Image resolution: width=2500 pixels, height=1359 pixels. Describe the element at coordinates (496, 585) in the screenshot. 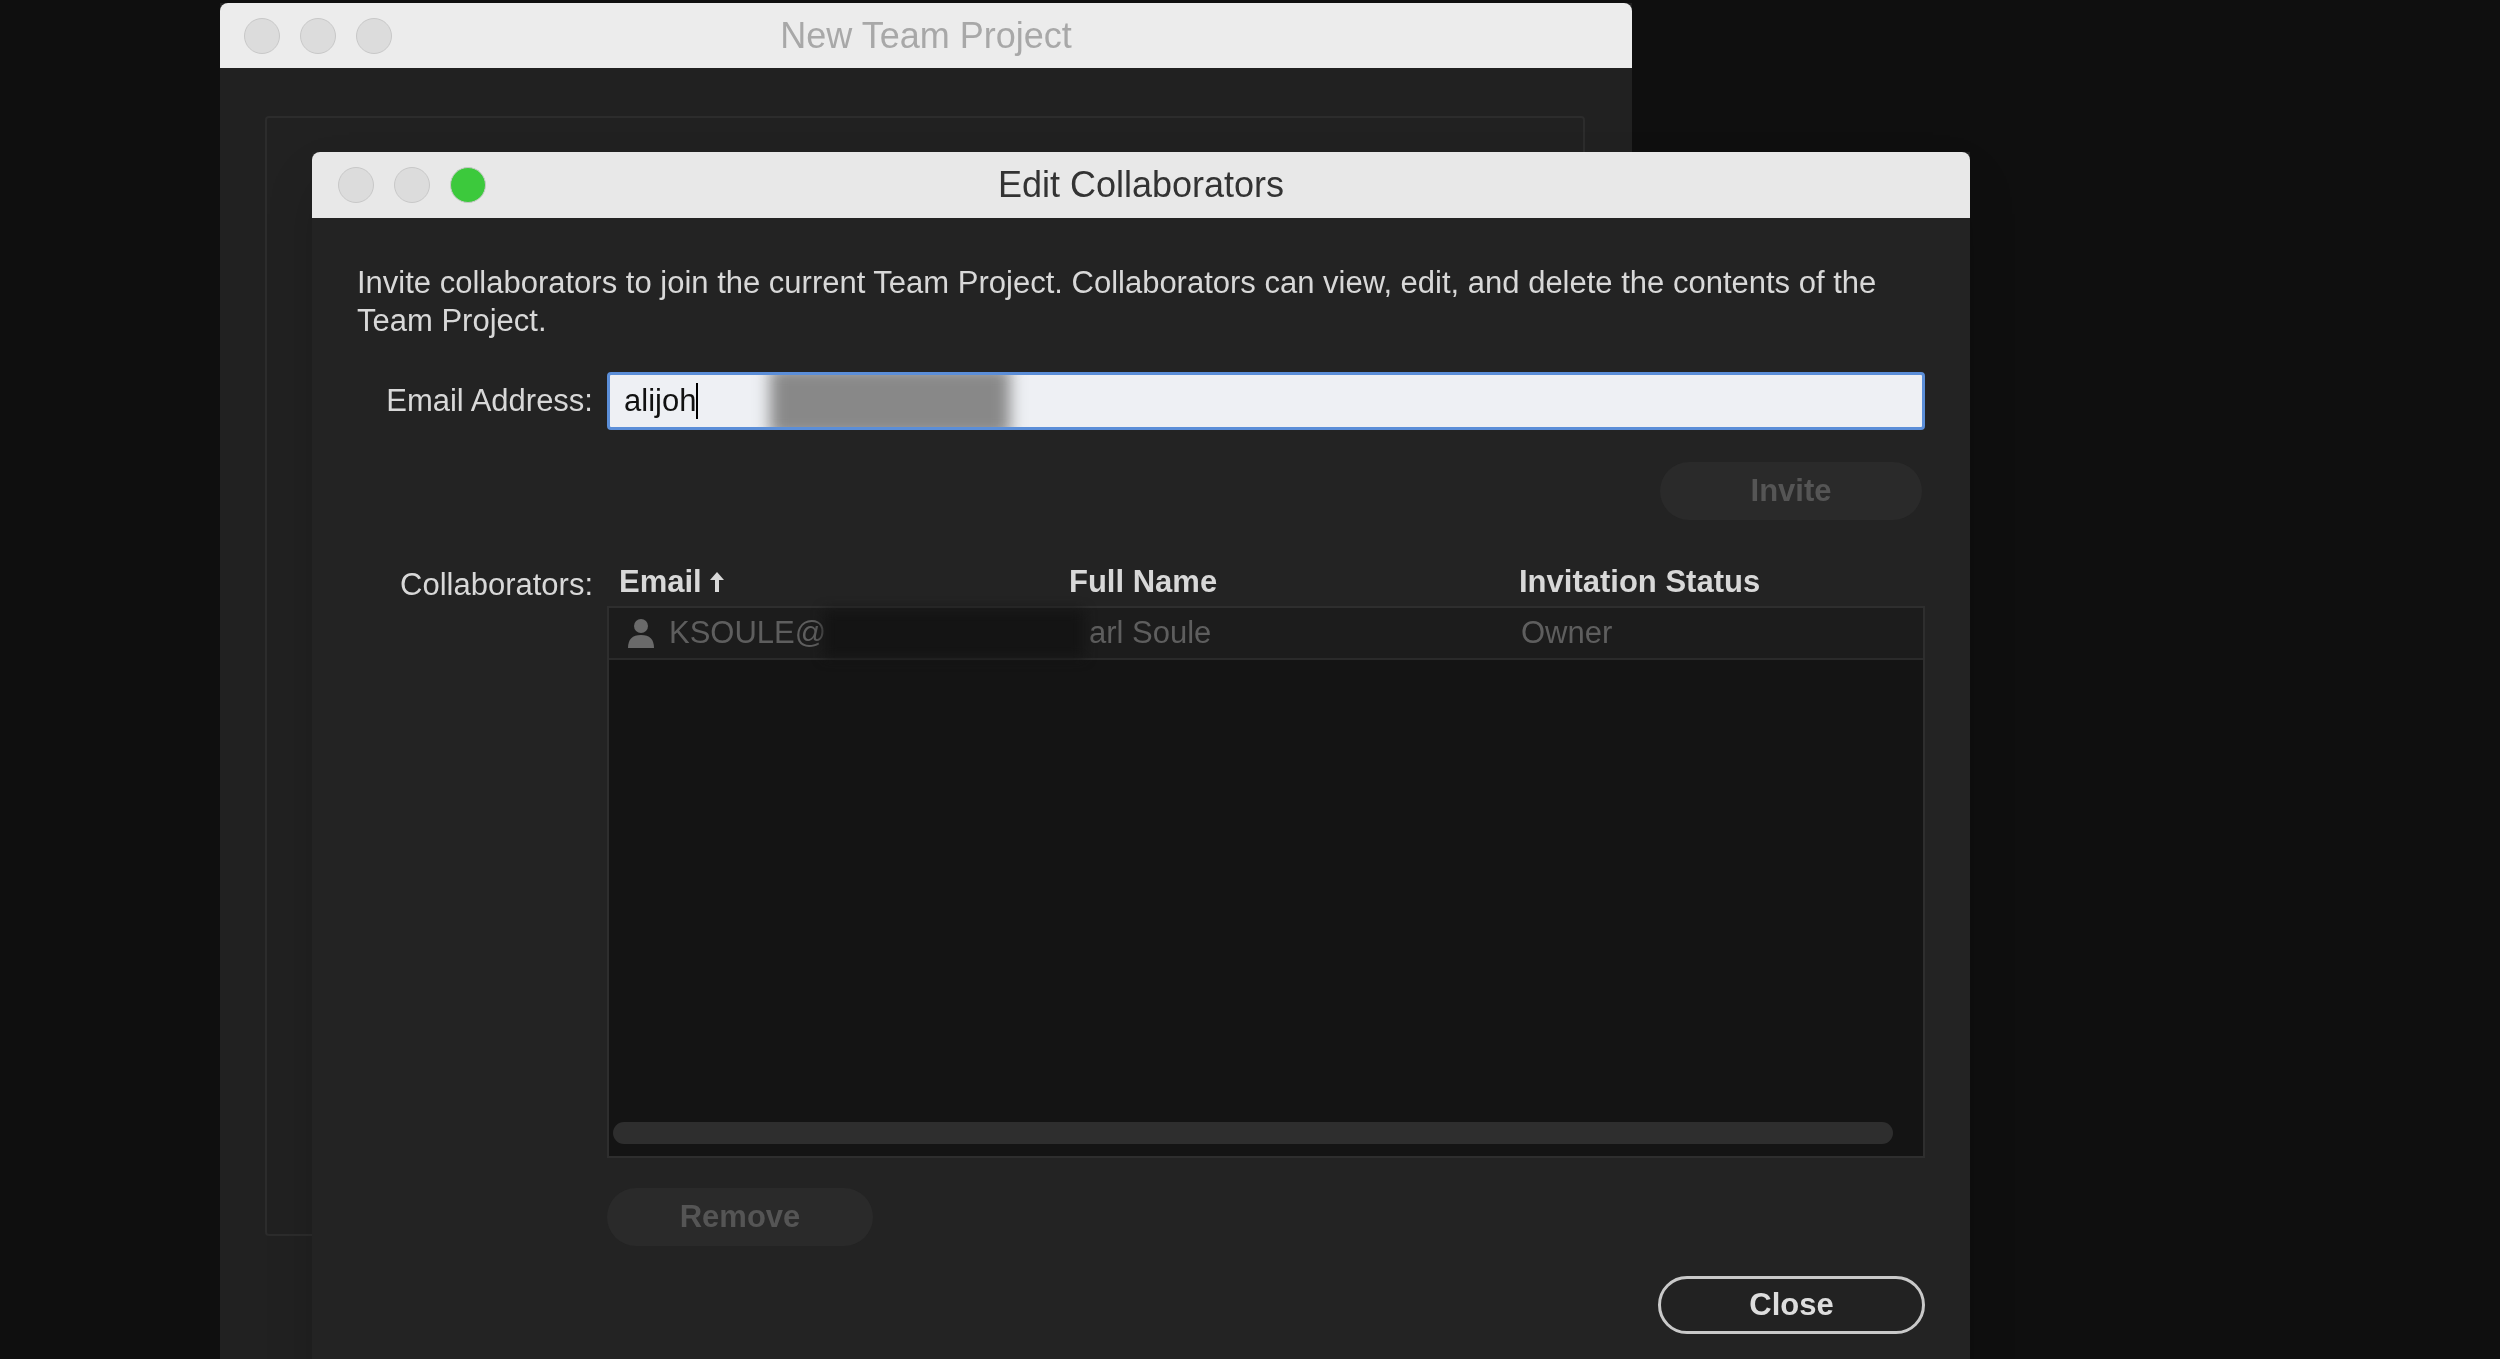

I see `collaborators-label: Collaborators:` at that location.